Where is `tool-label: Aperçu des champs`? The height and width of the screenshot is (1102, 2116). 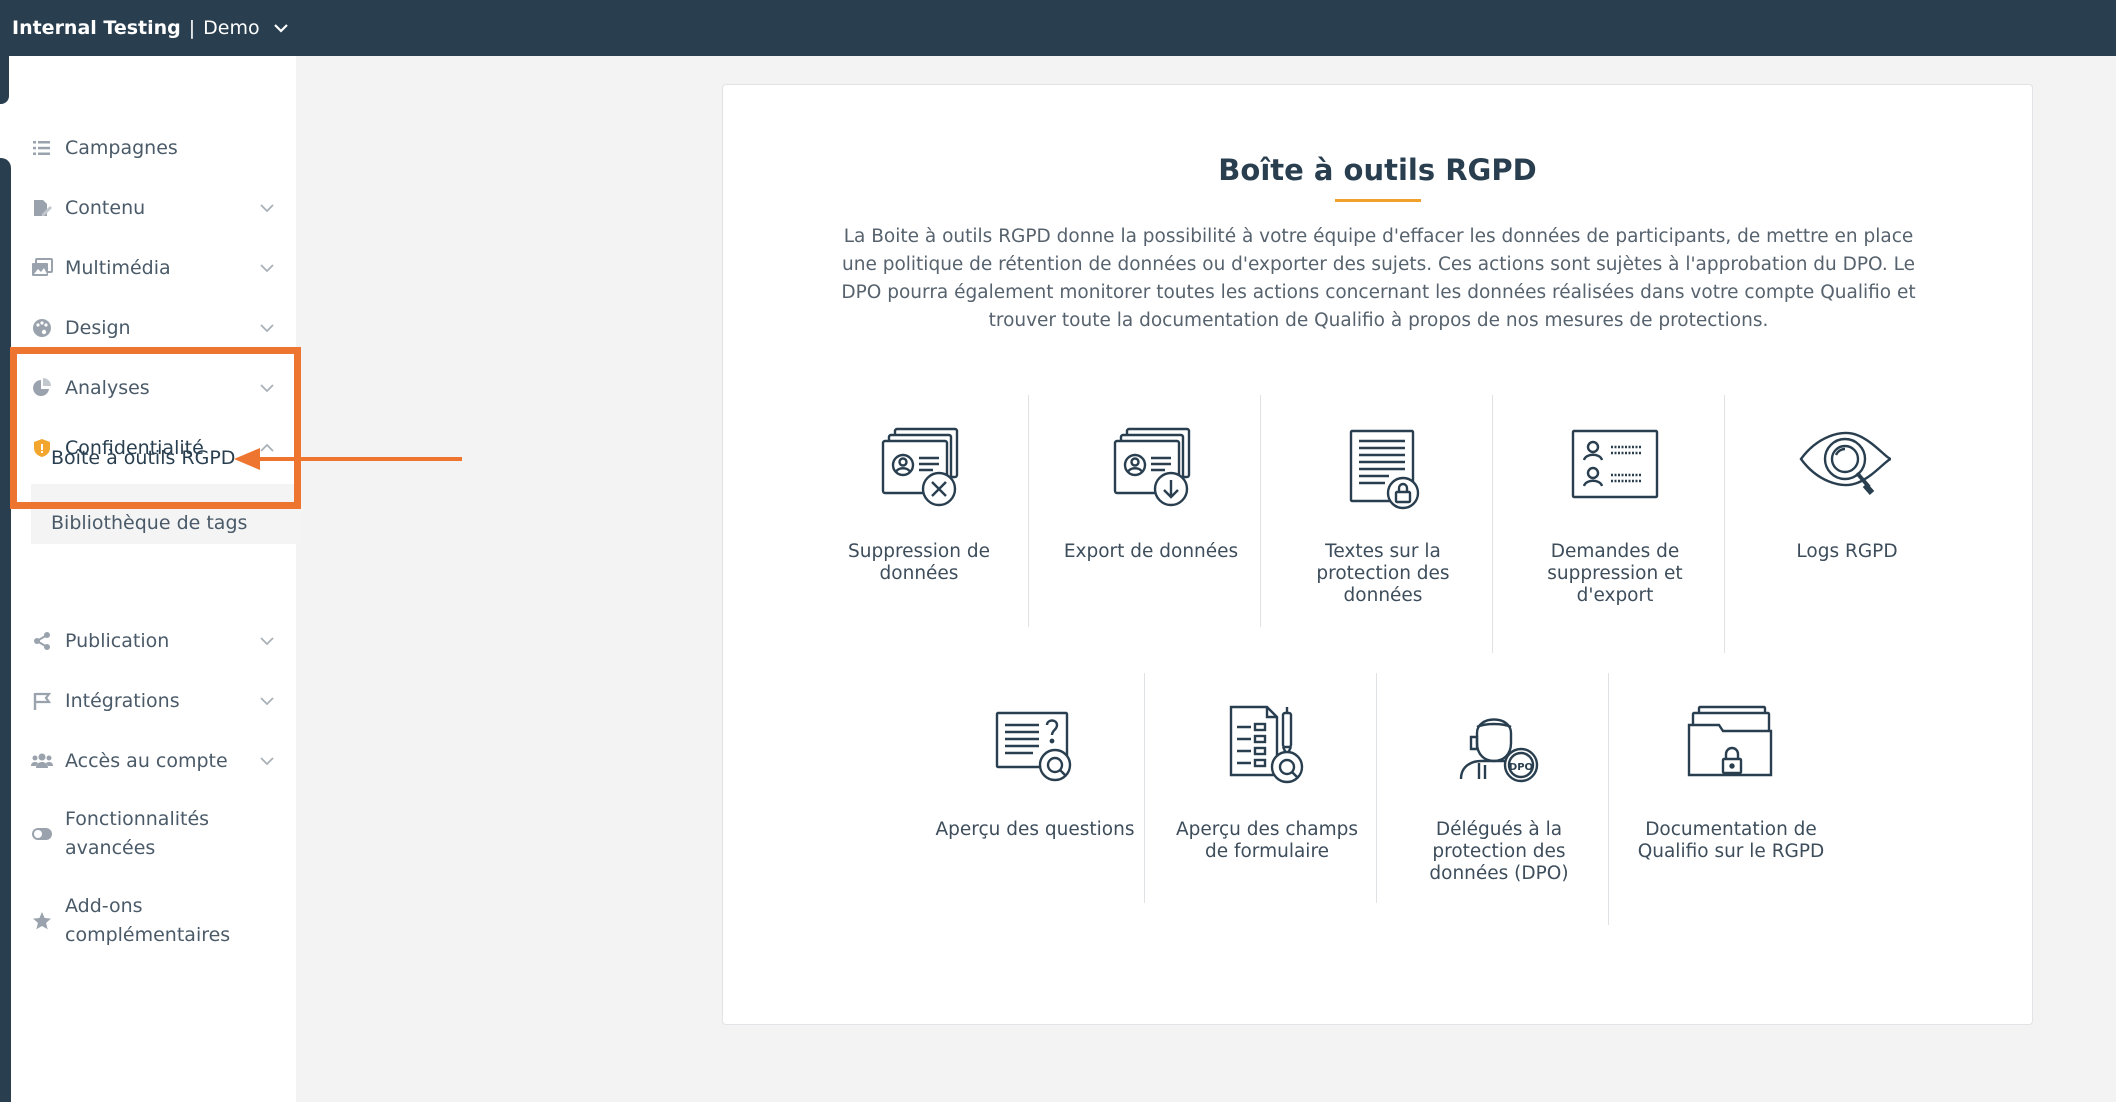 tool-label: Aperçu des champs is located at coordinates (1267, 829).